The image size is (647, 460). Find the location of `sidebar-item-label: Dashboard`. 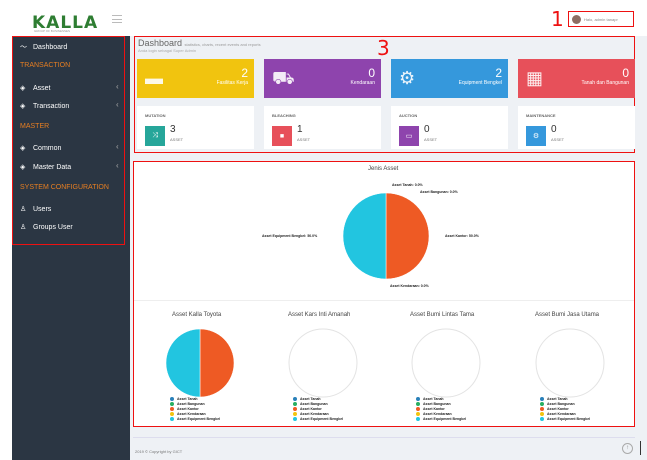

sidebar-item-label: Dashboard is located at coordinates (50, 47).